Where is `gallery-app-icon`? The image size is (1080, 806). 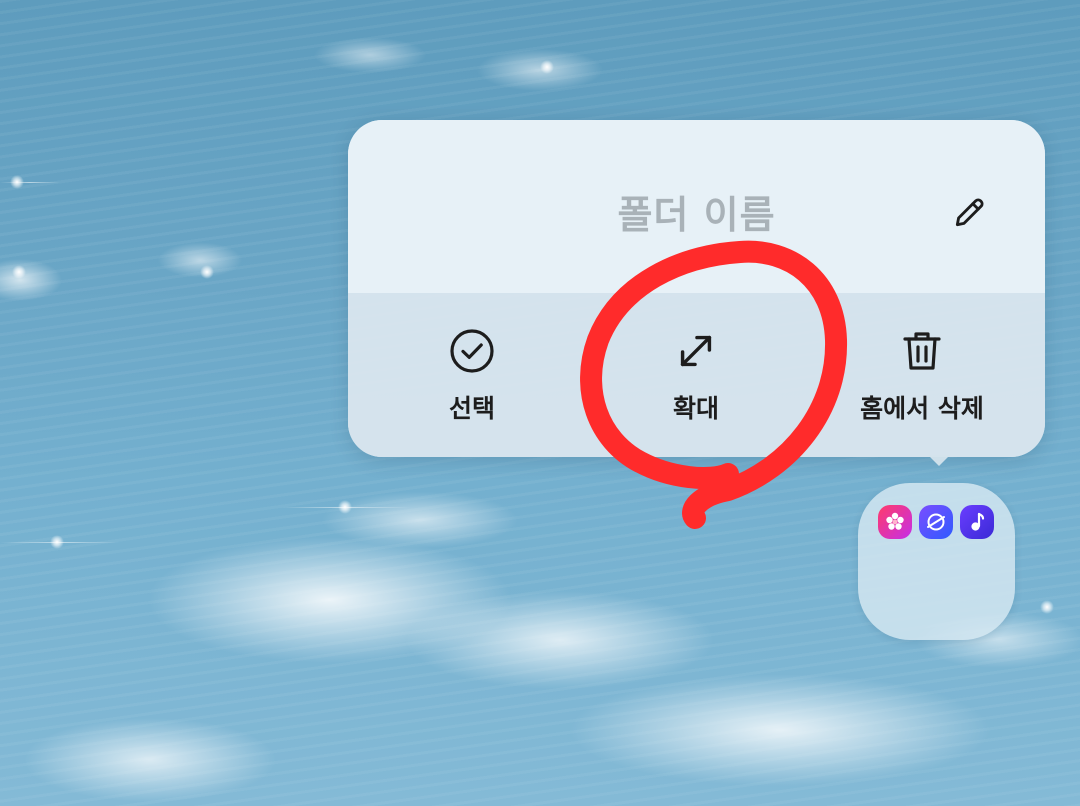 gallery-app-icon is located at coordinates (895, 522).